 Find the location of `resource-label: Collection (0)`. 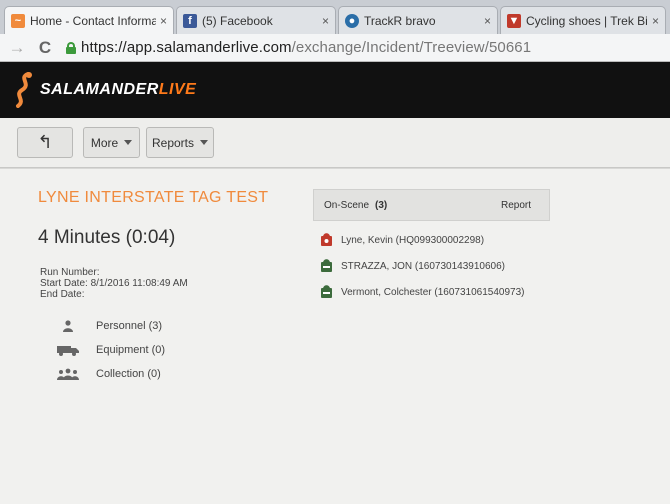

resource-label: Collection (0) is located at coordinates (128, 374).